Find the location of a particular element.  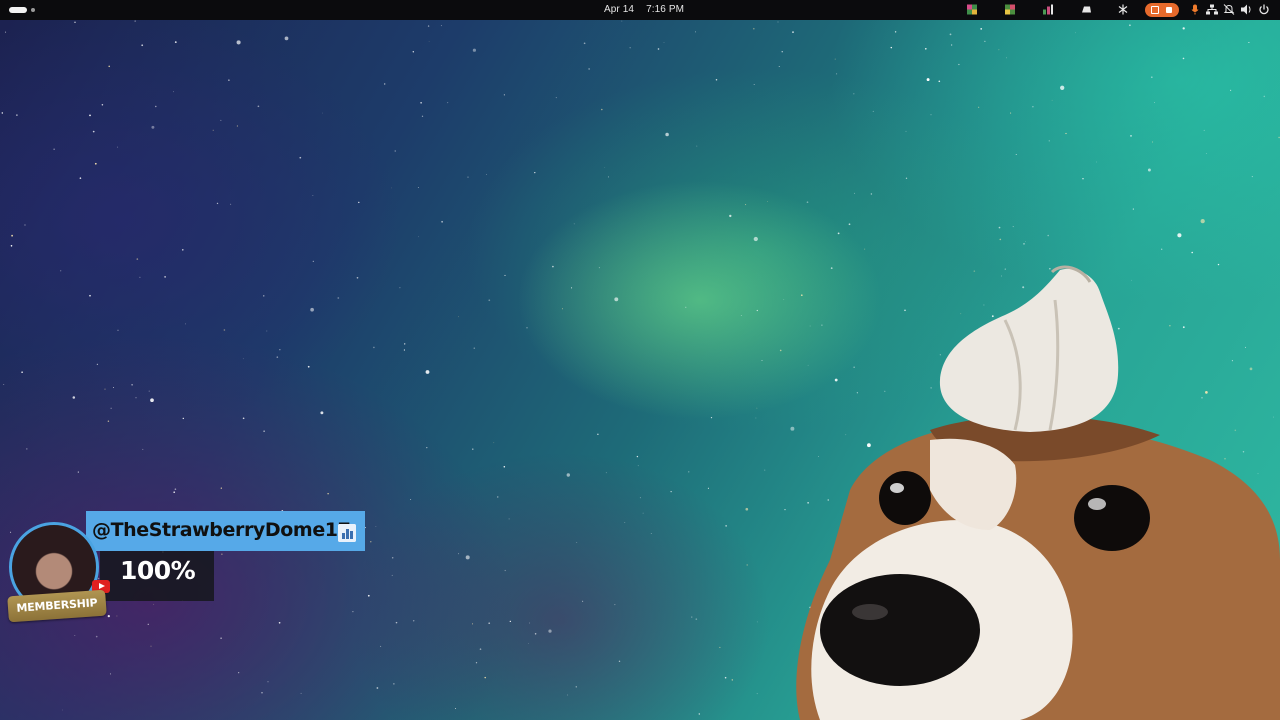

drive-icon is located at coordinates (1086, 9).